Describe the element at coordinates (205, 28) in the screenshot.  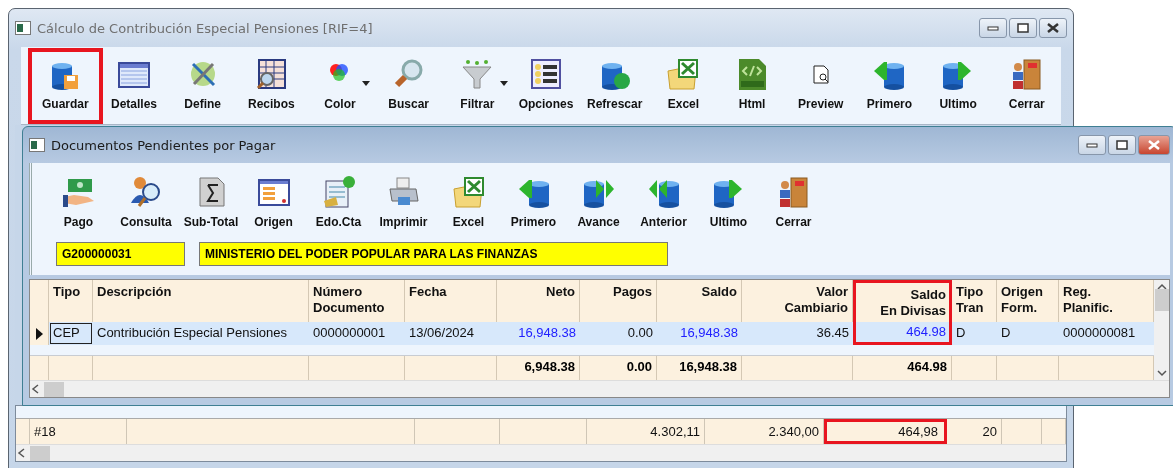
I see `window-title: Cálculo de Contribución Especial Pensiones [RIF=4]` at that location.